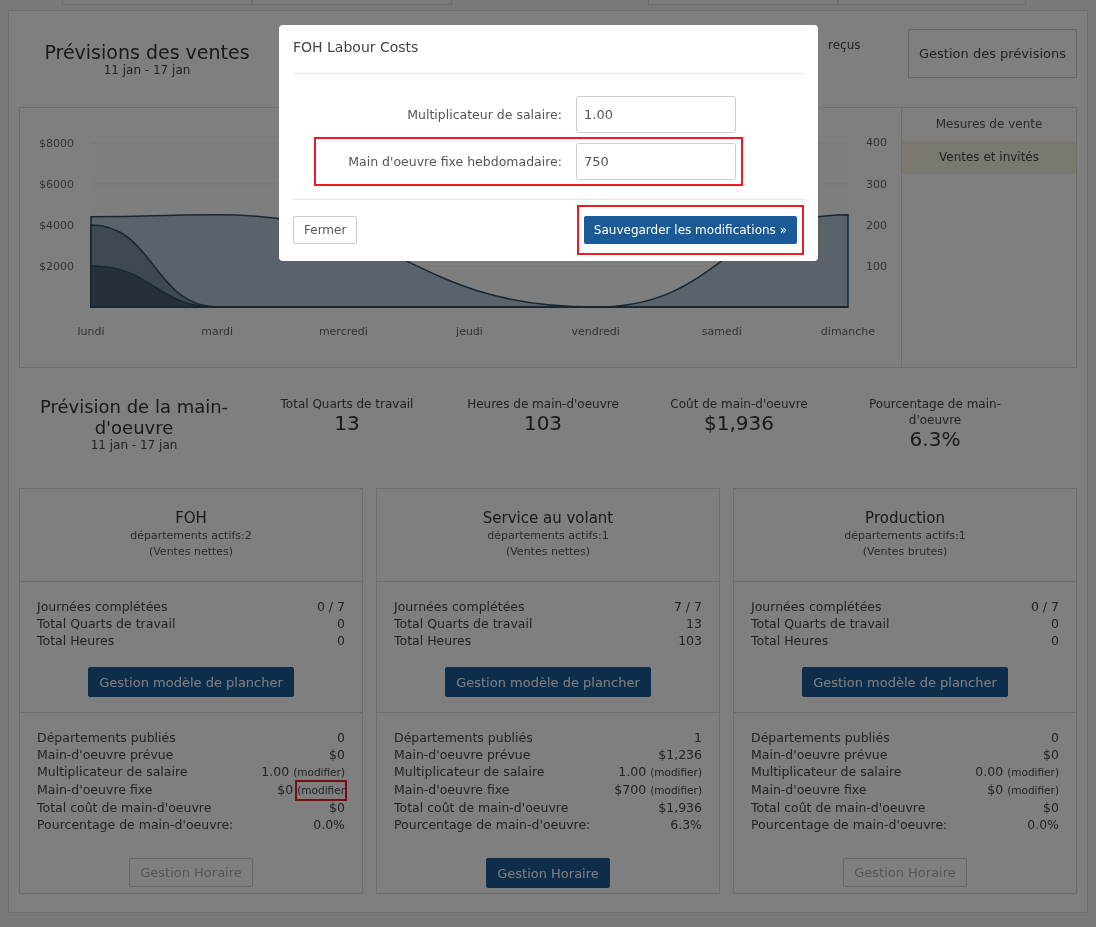  What do you see at coordinates (147, 52) in the screenshot?
I see `section-title: Prévisions des ventes` at bounding box center [147, 52].